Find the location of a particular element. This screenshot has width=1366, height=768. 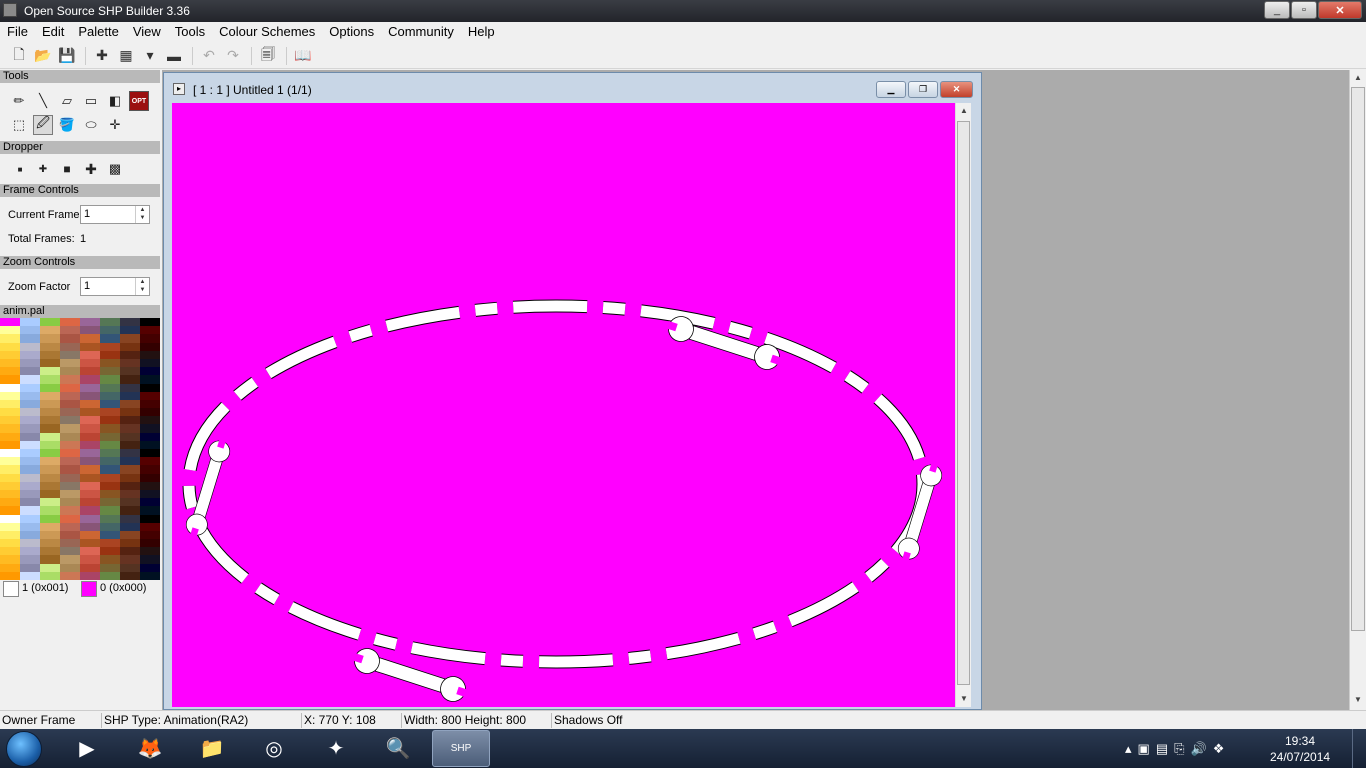

redo-icon: ↷ is located at coordinates (233, 56).